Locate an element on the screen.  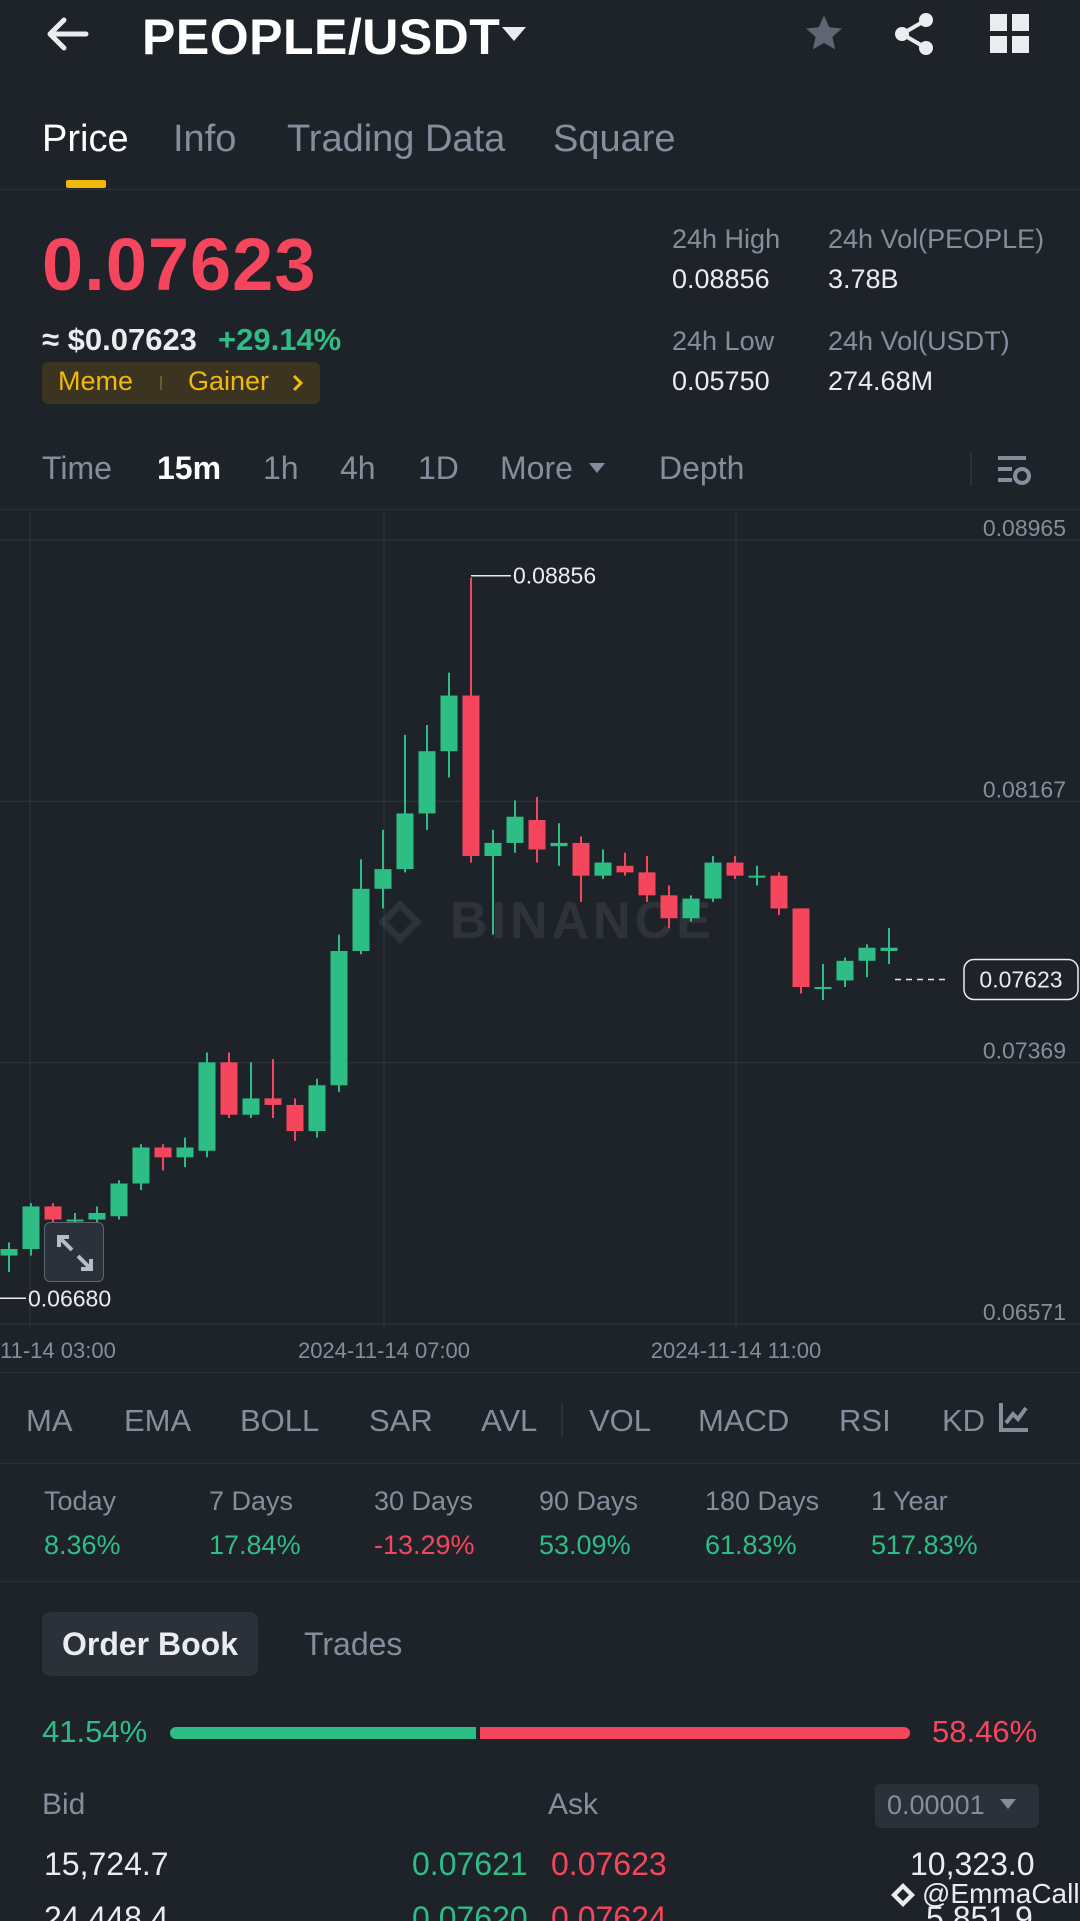
perf-label-7d: 7 Days is located at coordinates (251, 1501).